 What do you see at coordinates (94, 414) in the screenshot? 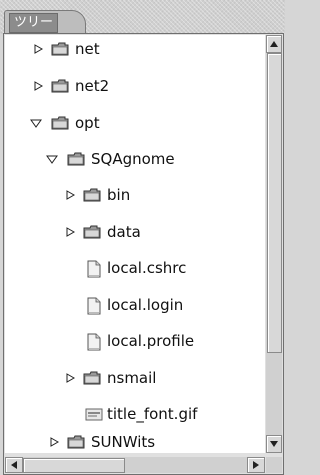
I see `image-file-icon` at bounding box center [94, 414].